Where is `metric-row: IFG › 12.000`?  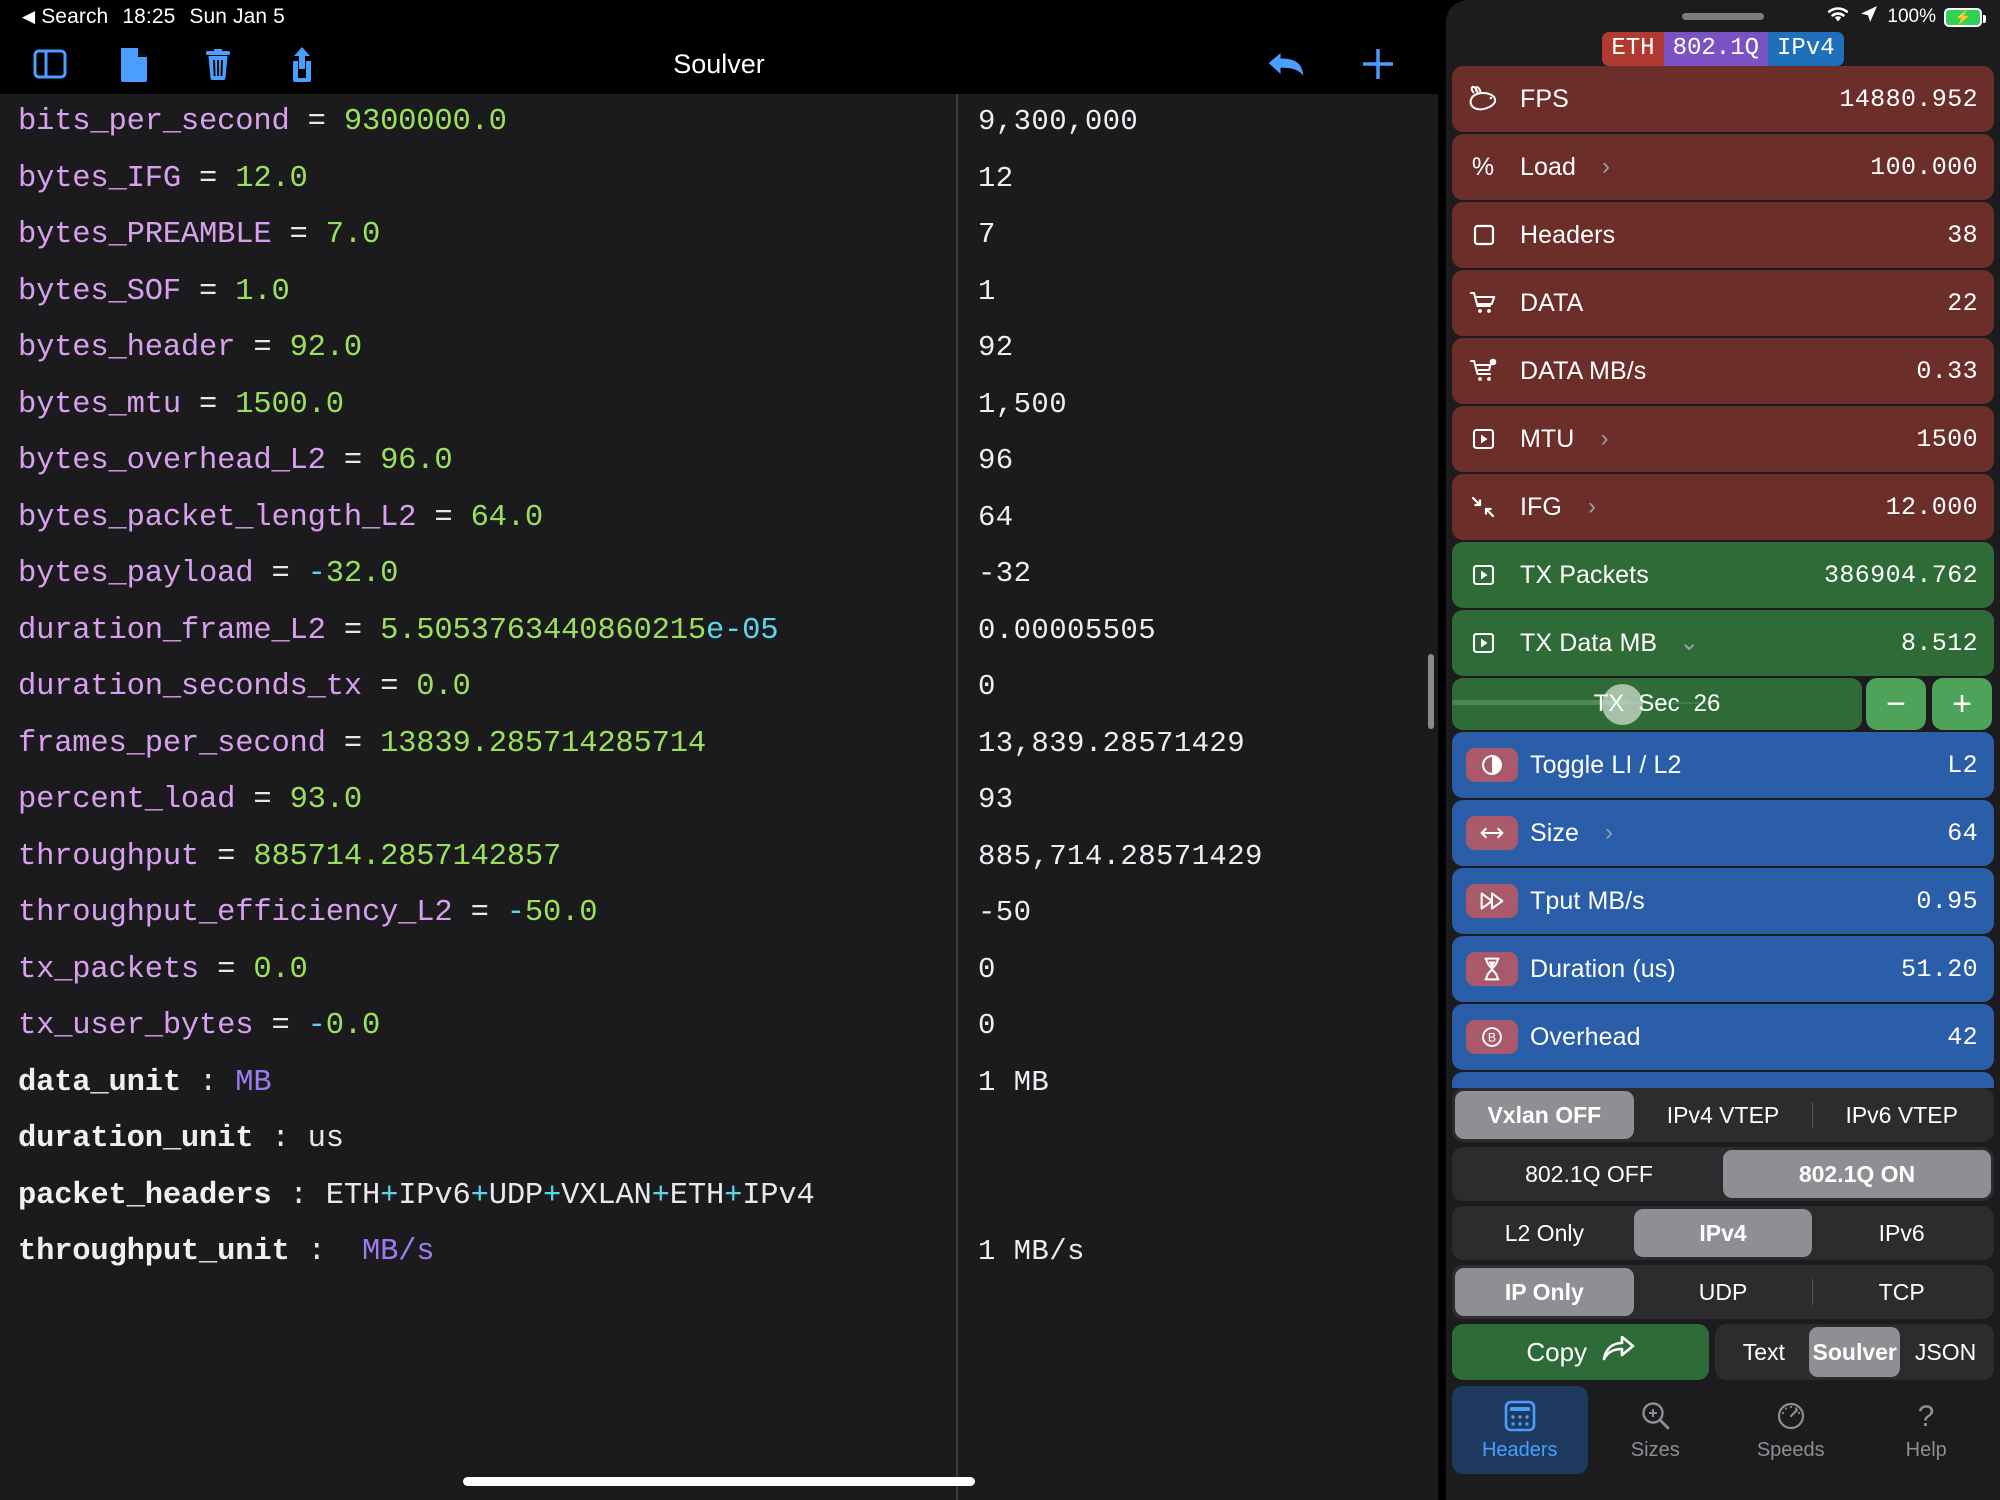 metric-row: IFG › 12.000 is located at coordinates (1723, 507).